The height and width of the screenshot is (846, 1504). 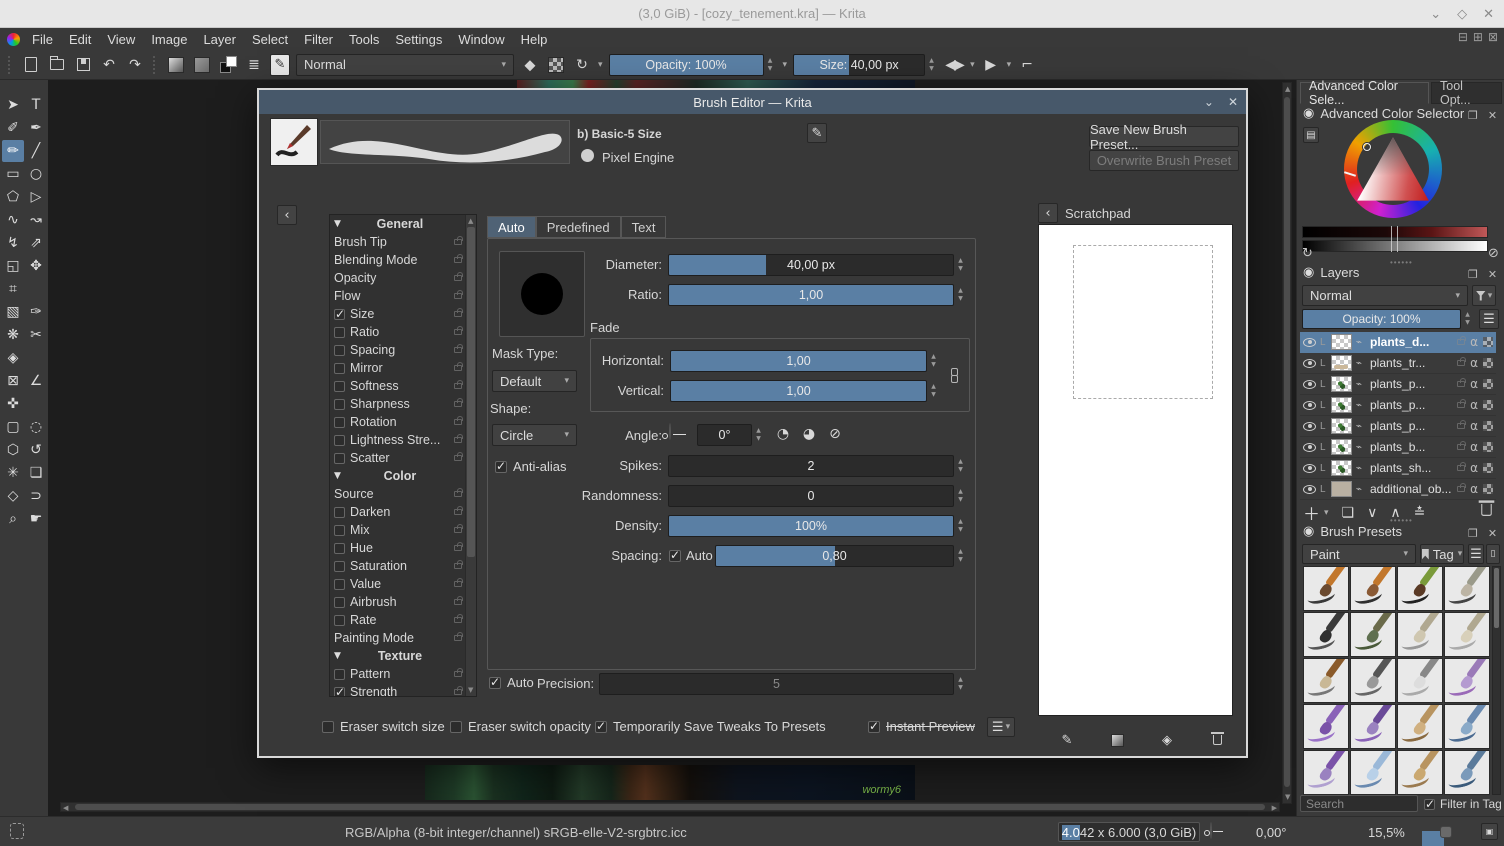 I want to click on eraser-switch-opacity-checkbox, so click(x=456, y=726).